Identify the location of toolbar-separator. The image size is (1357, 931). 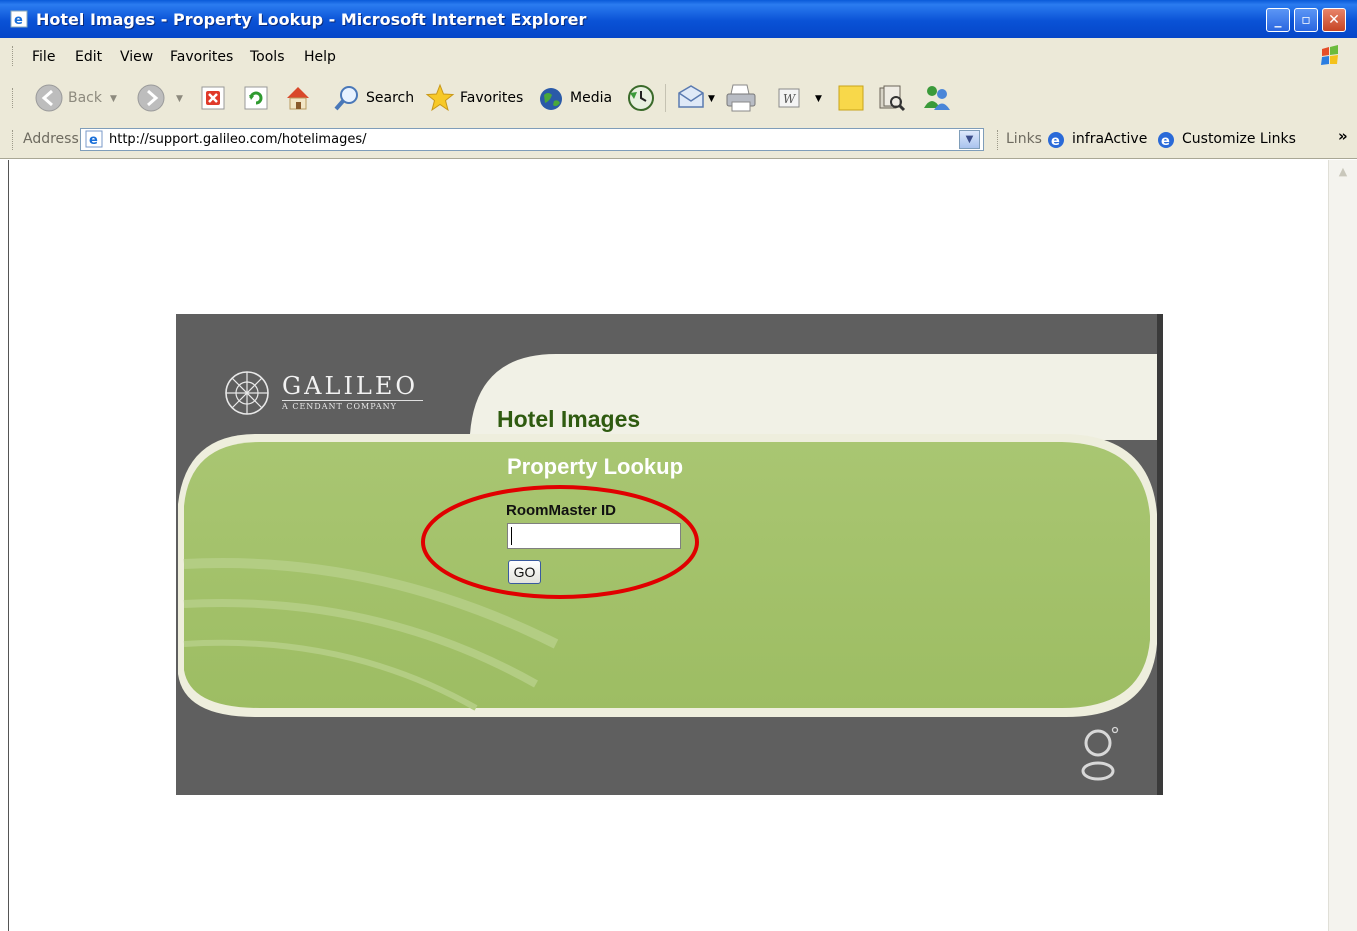
(665, 98).